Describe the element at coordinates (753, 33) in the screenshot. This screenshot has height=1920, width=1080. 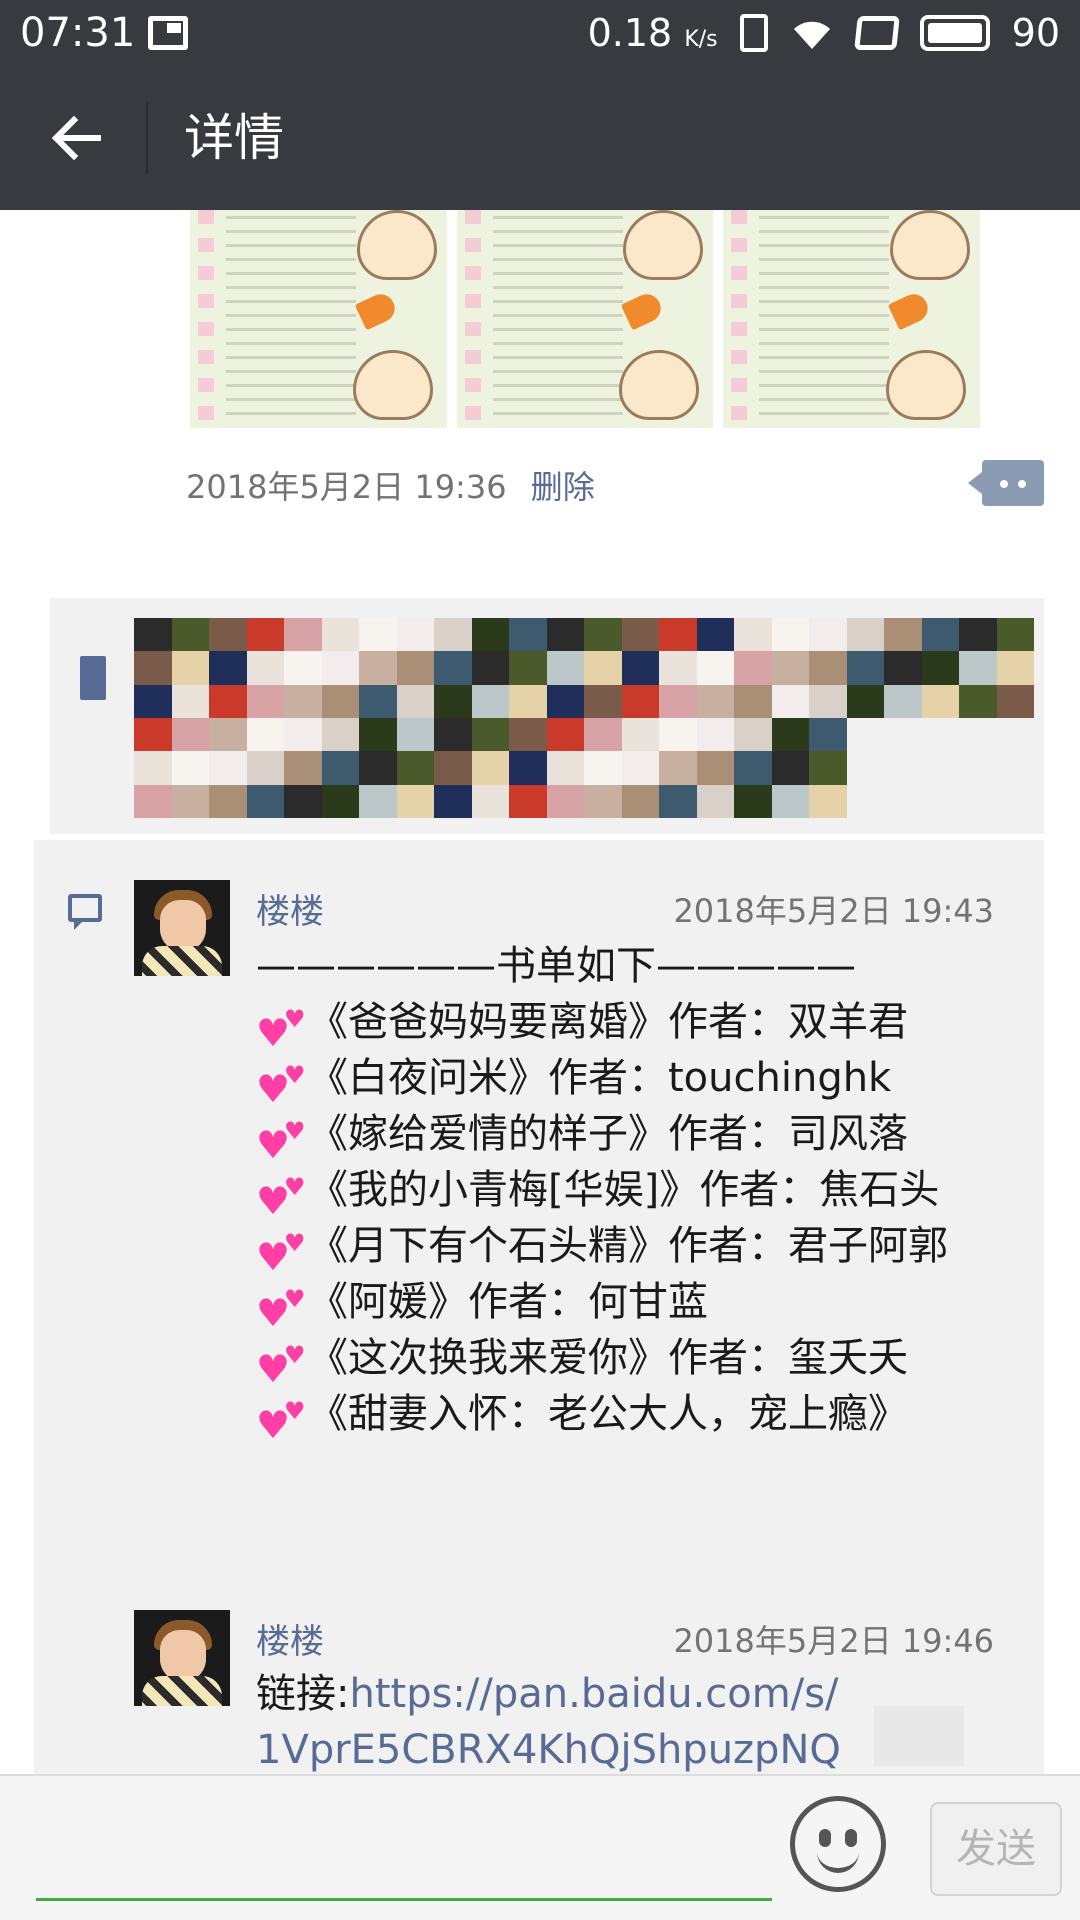
I see `vibrate-icon` at that location.